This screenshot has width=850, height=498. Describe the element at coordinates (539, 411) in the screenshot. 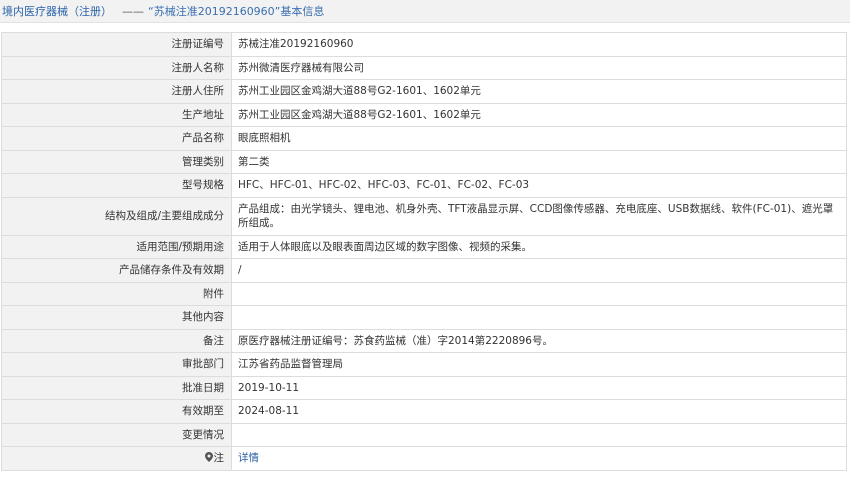

I see `row-value: 2024-08-11` at that location.